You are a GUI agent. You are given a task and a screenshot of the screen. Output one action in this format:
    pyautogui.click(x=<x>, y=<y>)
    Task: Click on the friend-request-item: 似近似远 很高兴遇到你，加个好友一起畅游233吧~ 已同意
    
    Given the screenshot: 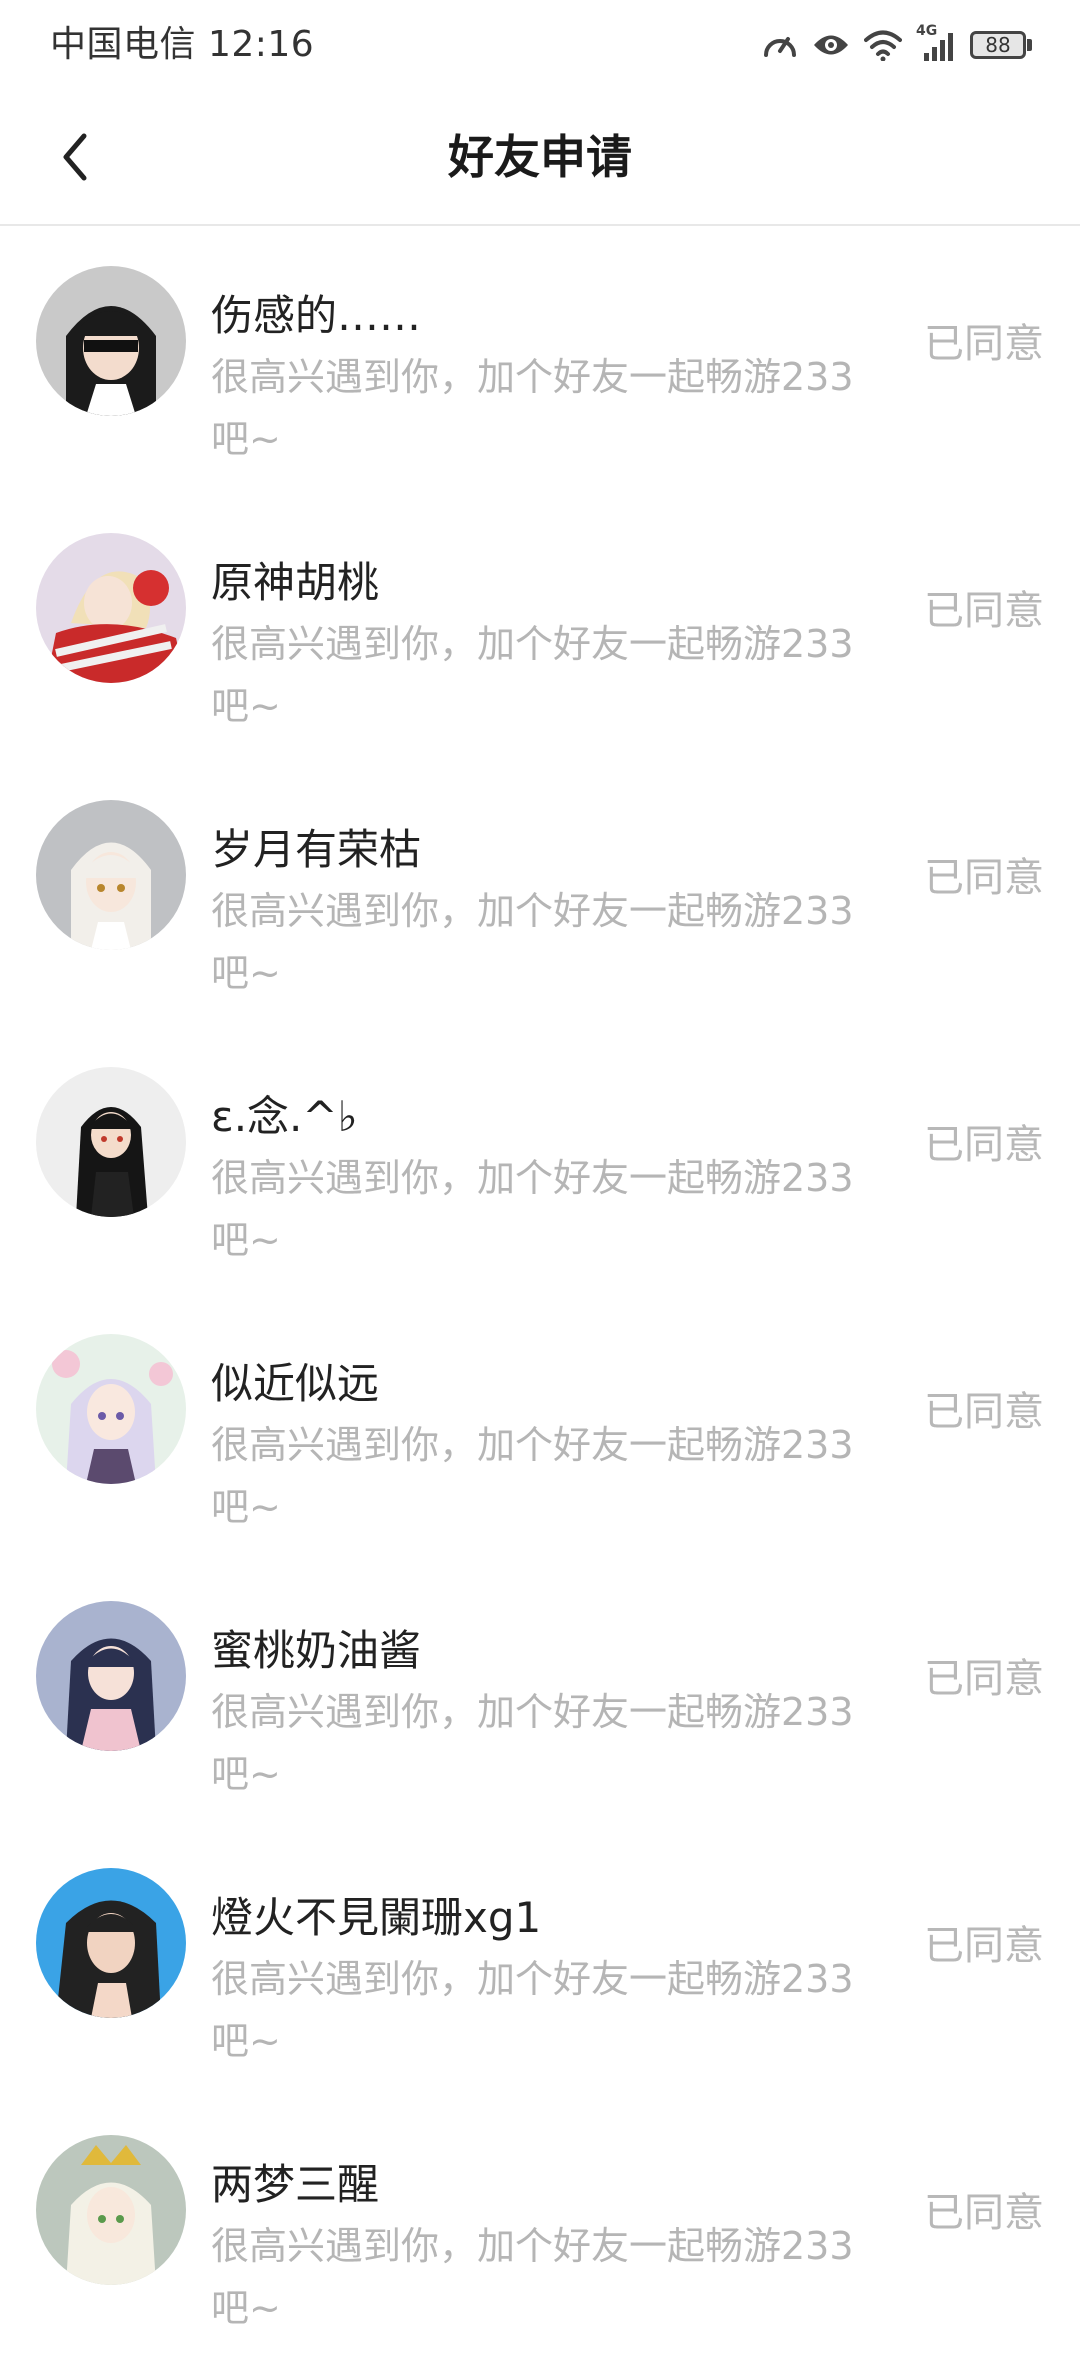 What is the action you would take?
    pyautogui.click(x=540, y=1427)
    